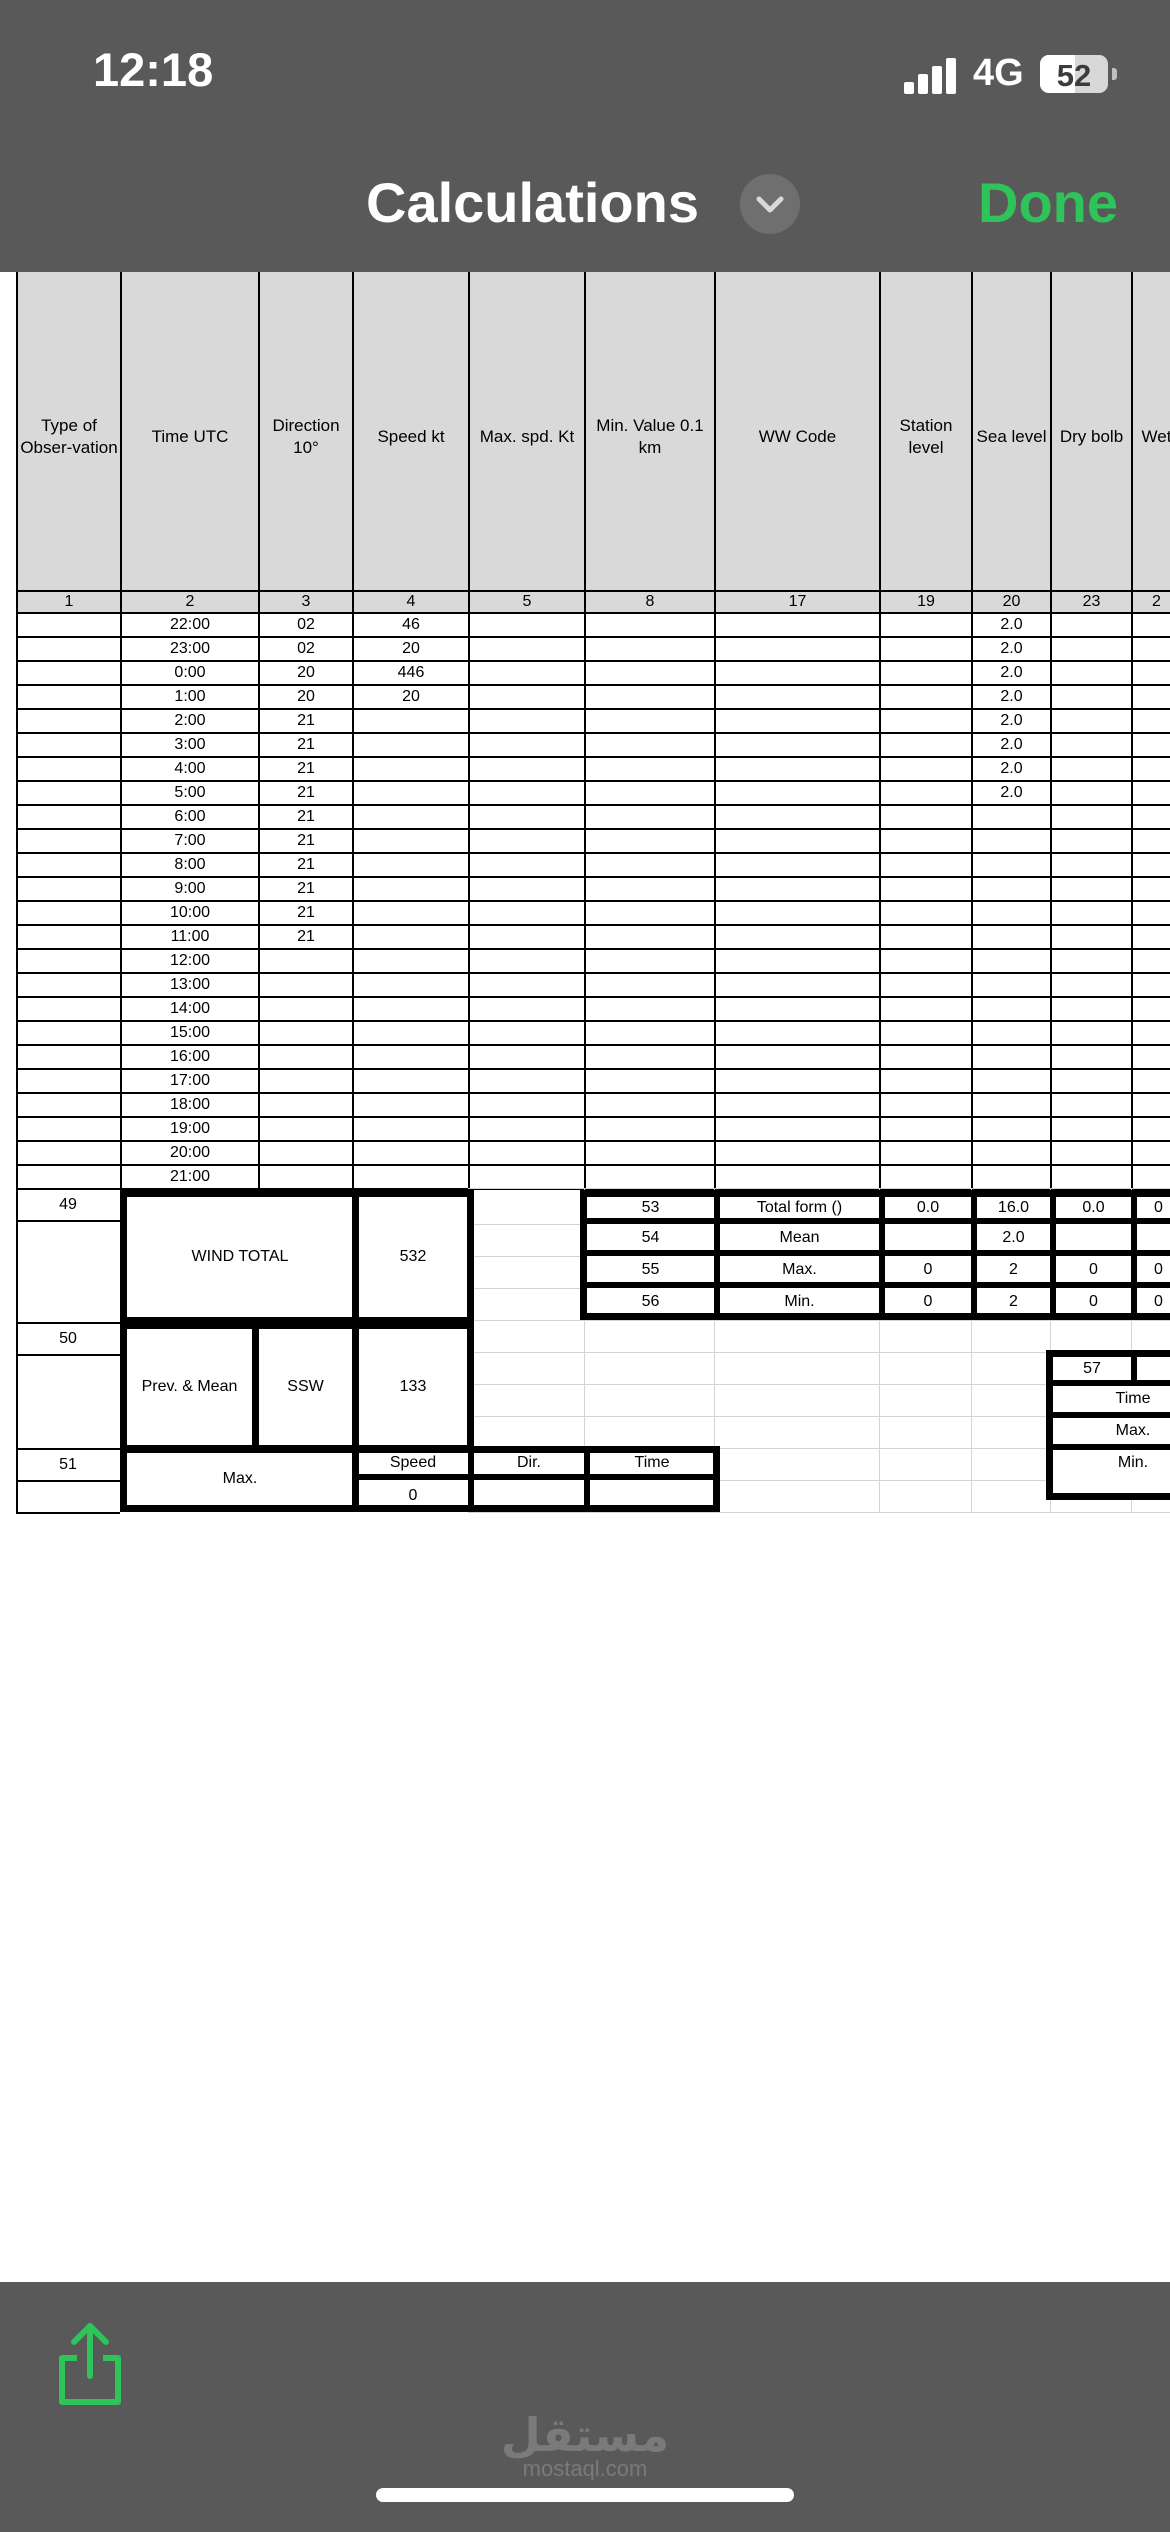 This screenshot has width=1170, height=2532. Describe the element at coordinates (190, 672) in the screenshot. I see `time-cell: 0:00` at that location.